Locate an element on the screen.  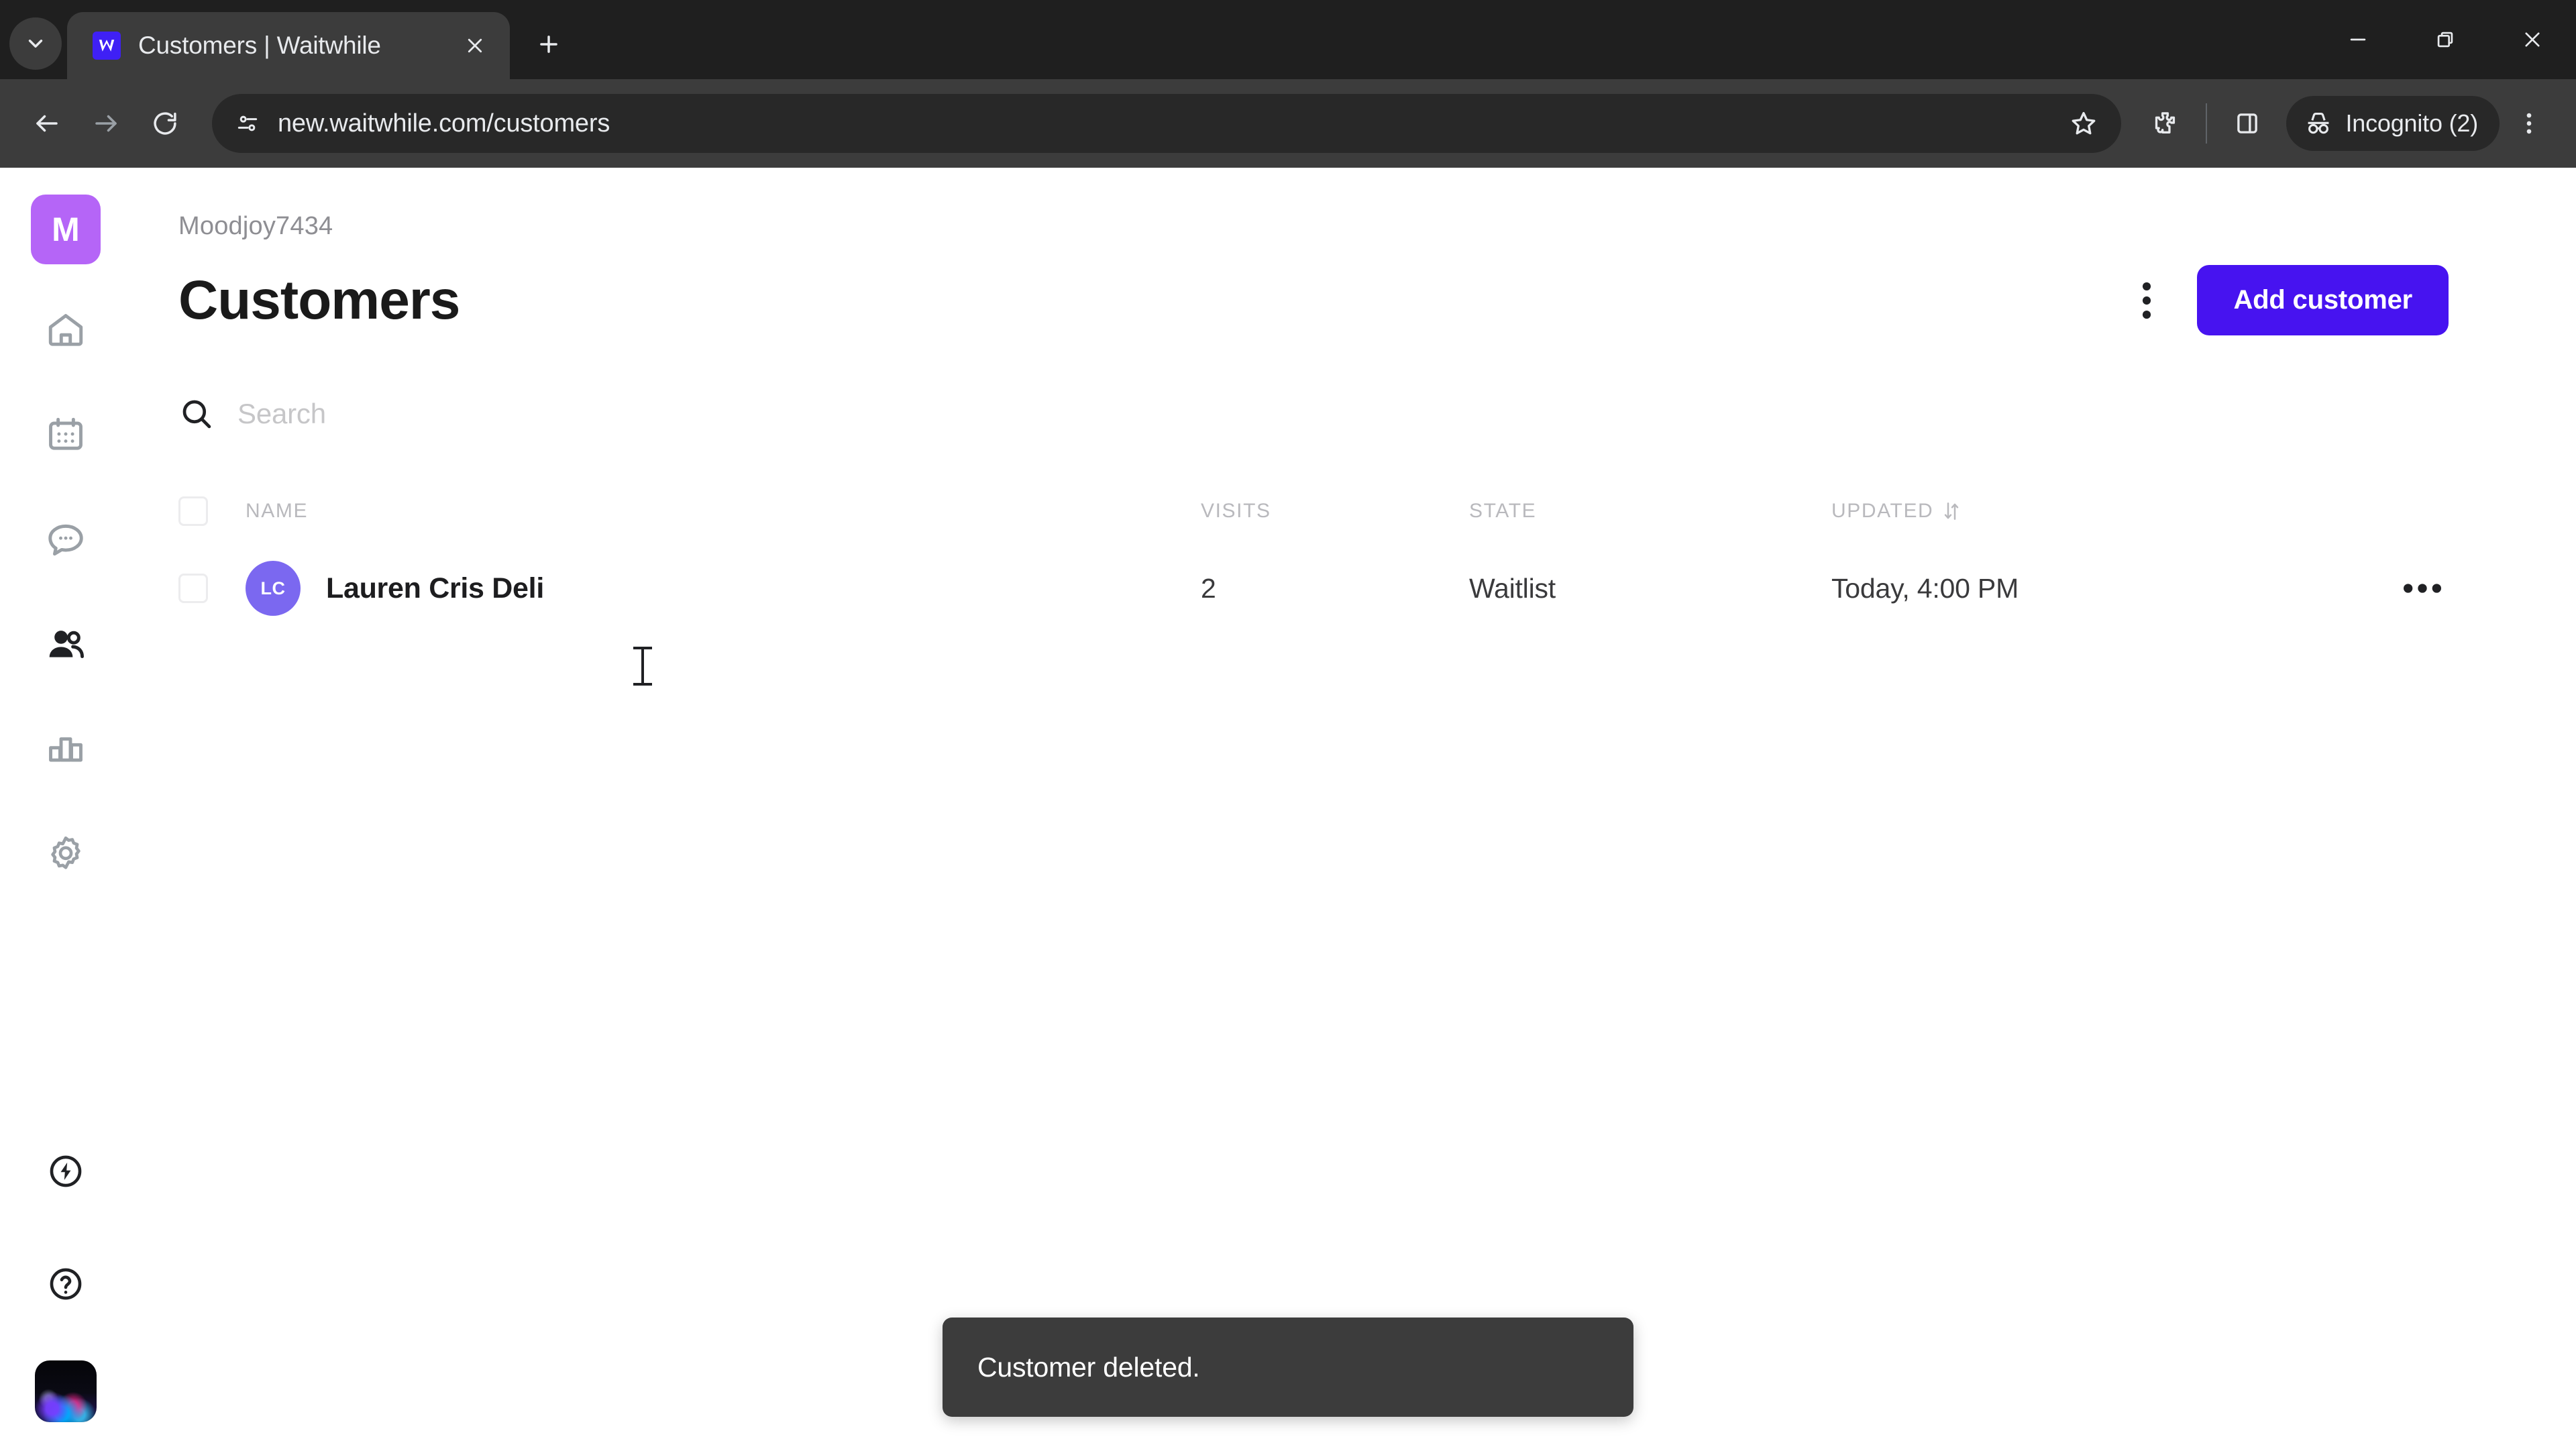
sidebar-bottom-nav is located at coordinates (66, 1278).